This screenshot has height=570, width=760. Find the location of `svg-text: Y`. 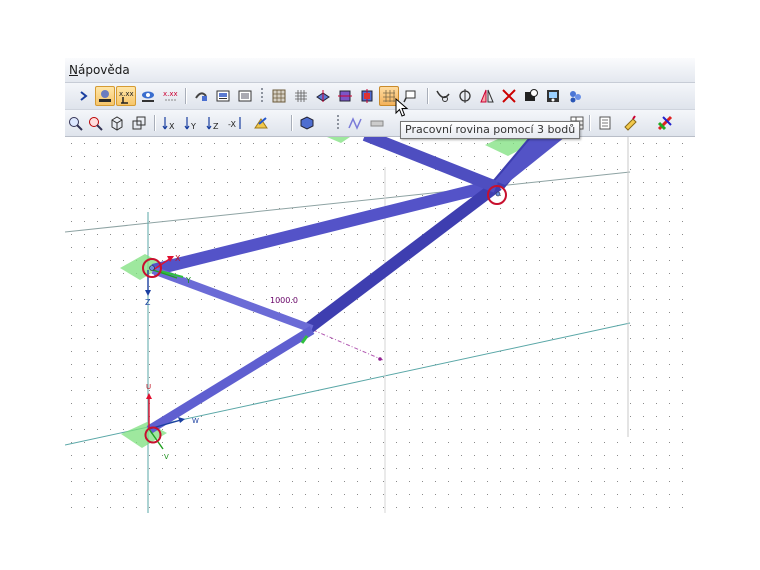

svg-text: Y is located at coordinates (193, 126).